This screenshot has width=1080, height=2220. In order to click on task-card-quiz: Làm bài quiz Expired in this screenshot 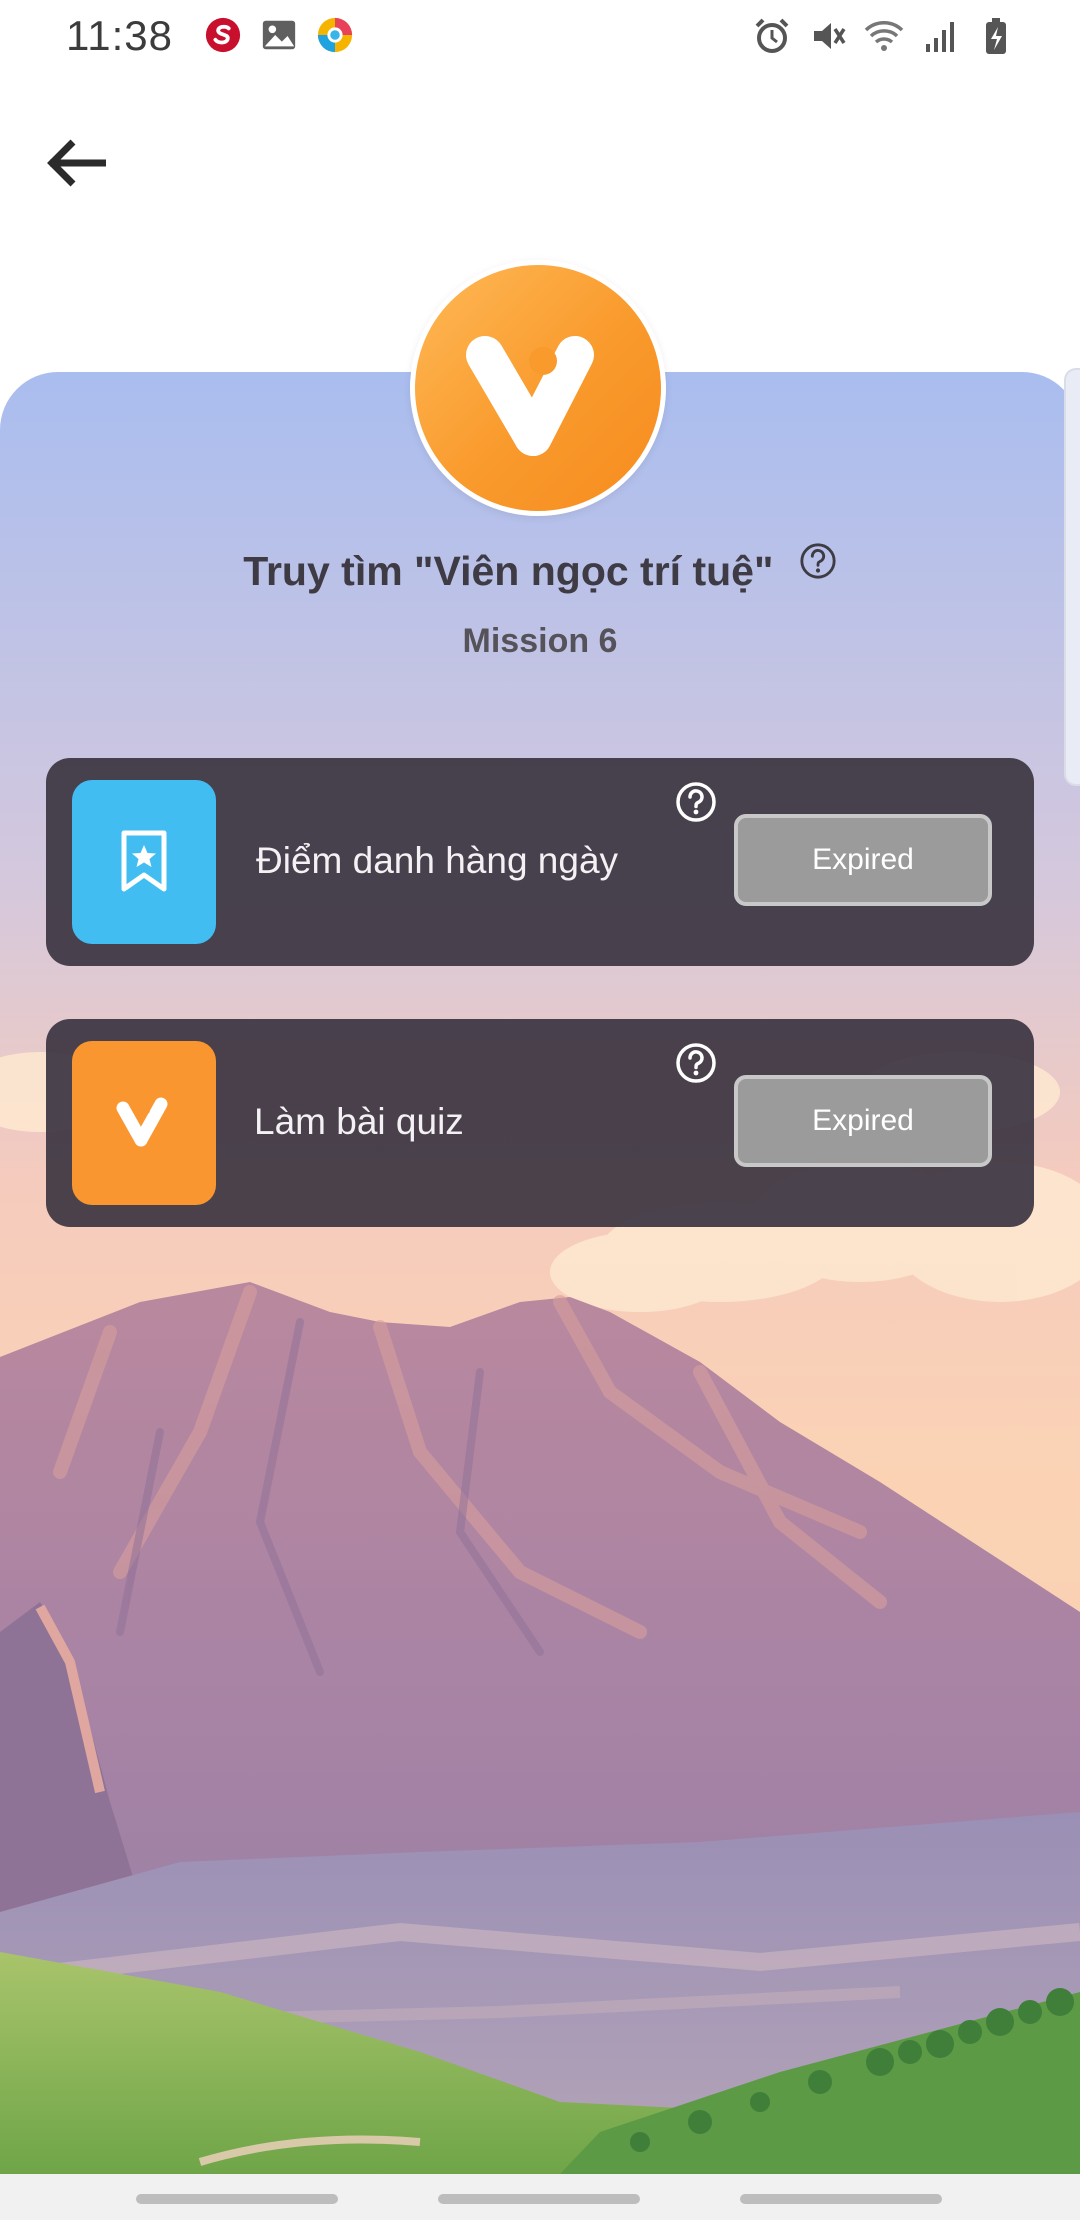, I will do `click(540, 1123)`.